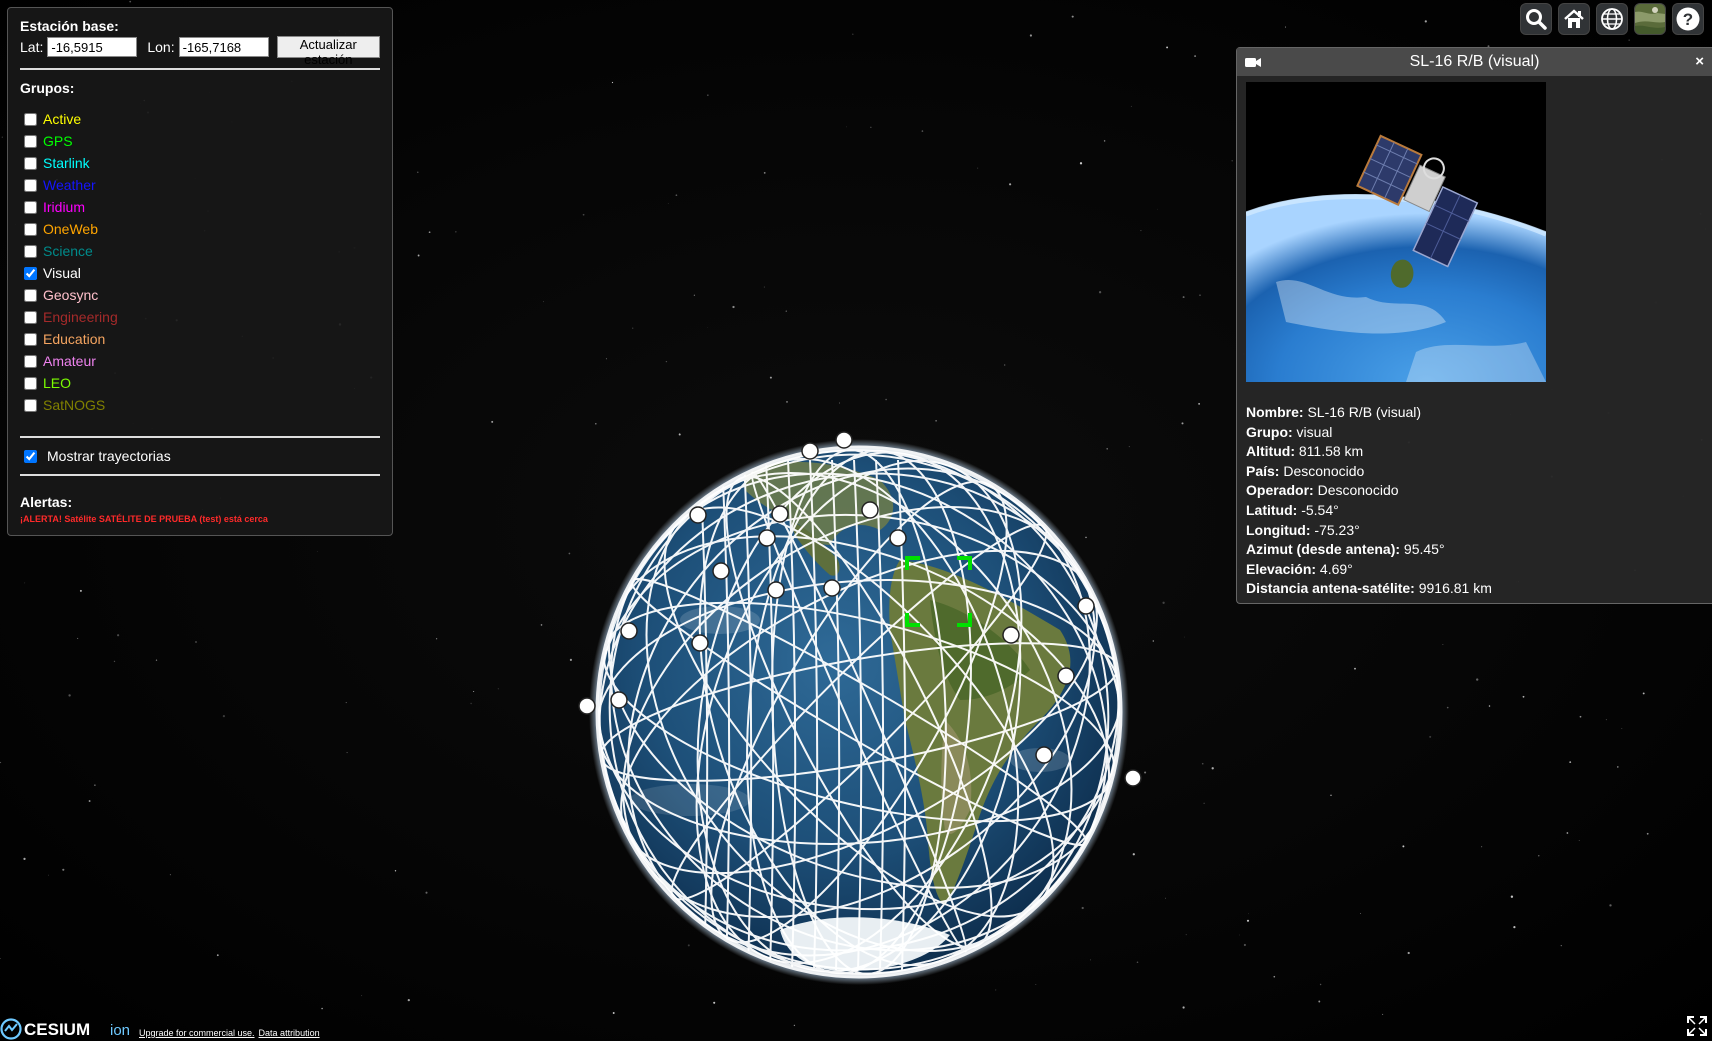 The height and width of the screenshot is (1041, 1712). I want to click on info-field-value: 811.58 km, so click(1331, 451).